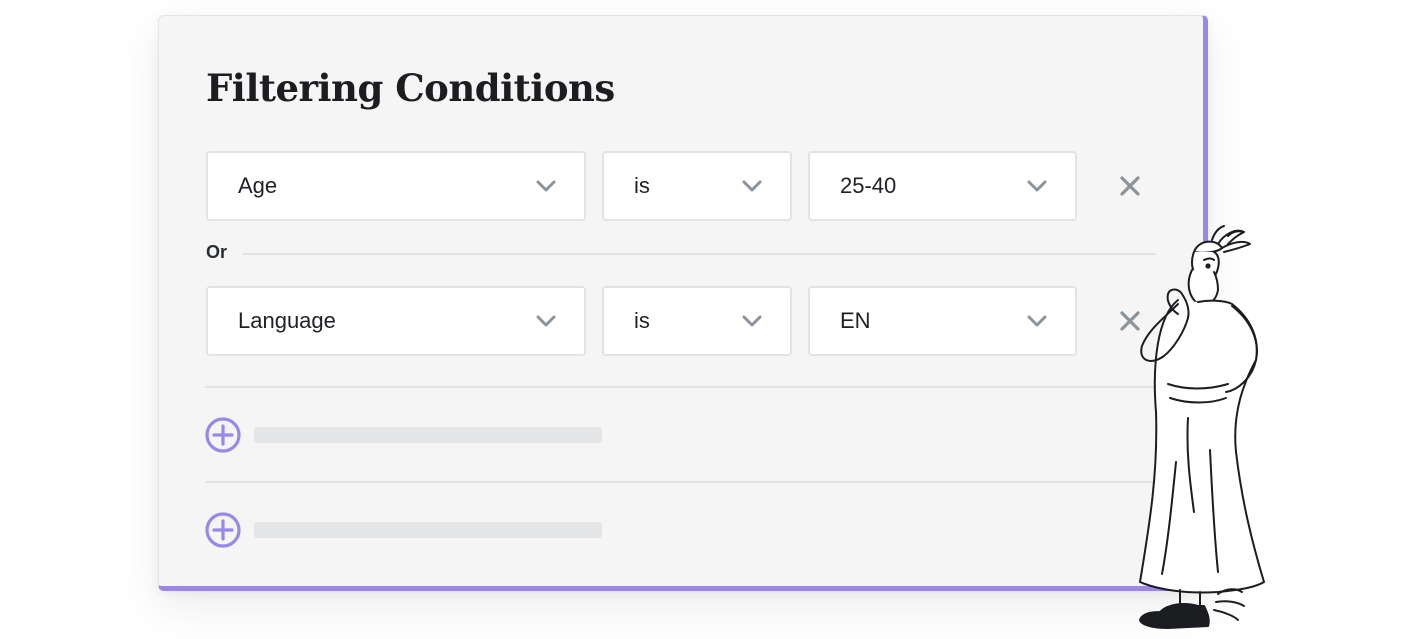  What do you see at coordinates (396, 186) in the screenshot?
I see `field-select: Age` at bounding box center [396, 186].